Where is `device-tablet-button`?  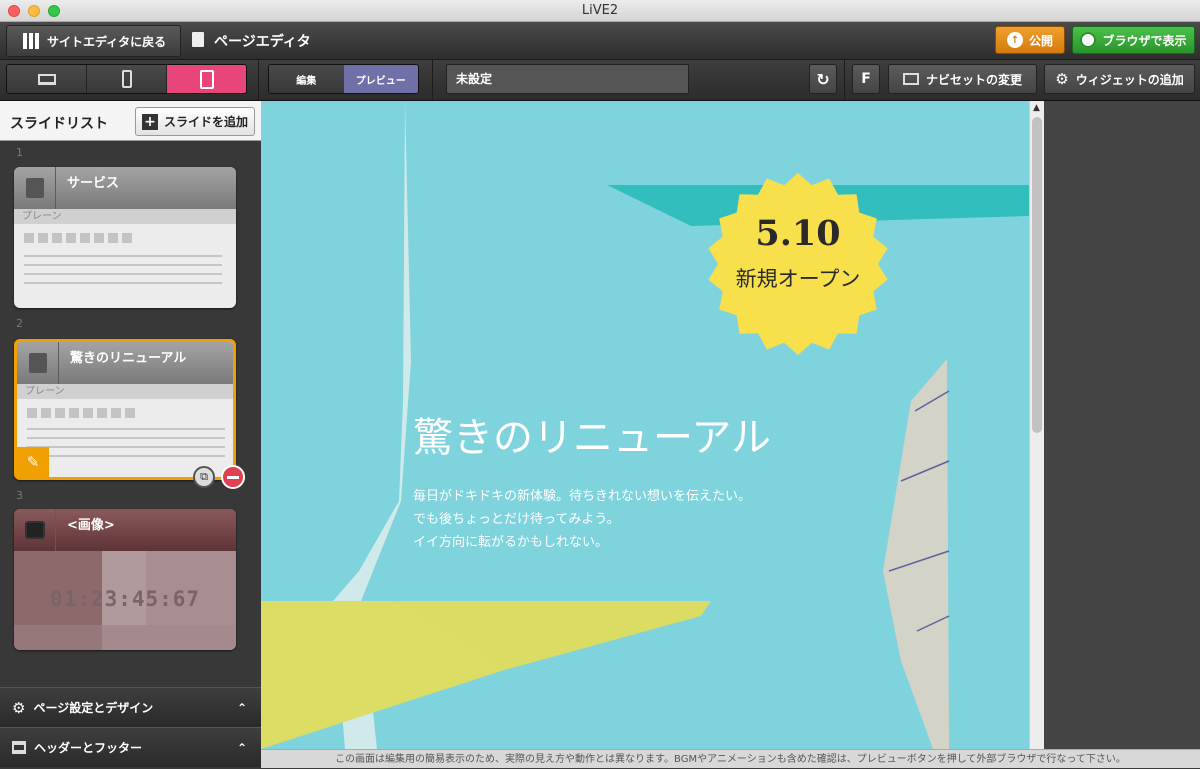 device-tablet-button is located at coordinates (206, 79).